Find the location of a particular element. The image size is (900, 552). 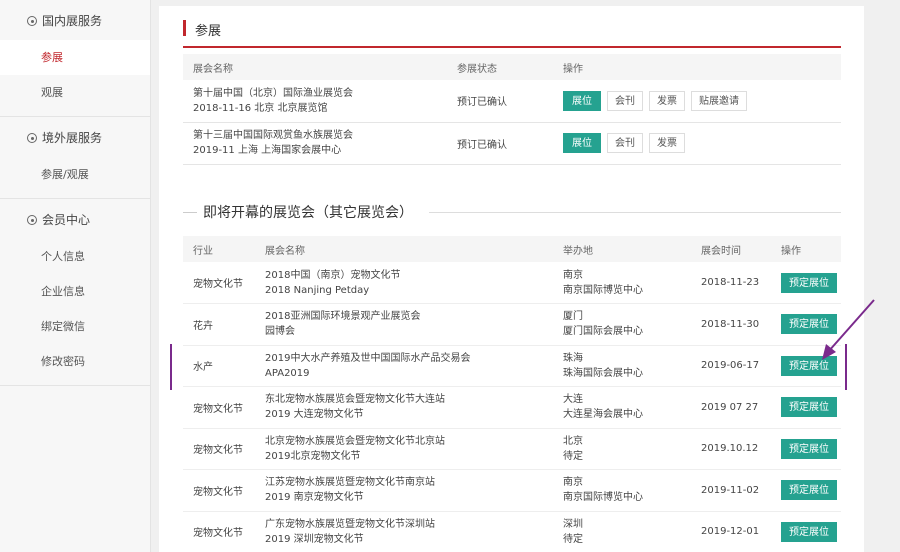

section-title-text: 参展 is located at coordinates (208, 31).